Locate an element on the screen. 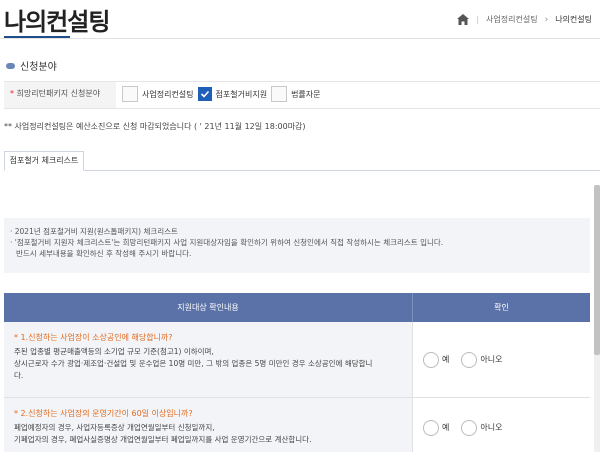 The width and height of the screenshot is (600, 452). question-text: * 2.신청하는 사업장의 운영기간이 60일 이상입니까? is located at coordinates (103, 413).